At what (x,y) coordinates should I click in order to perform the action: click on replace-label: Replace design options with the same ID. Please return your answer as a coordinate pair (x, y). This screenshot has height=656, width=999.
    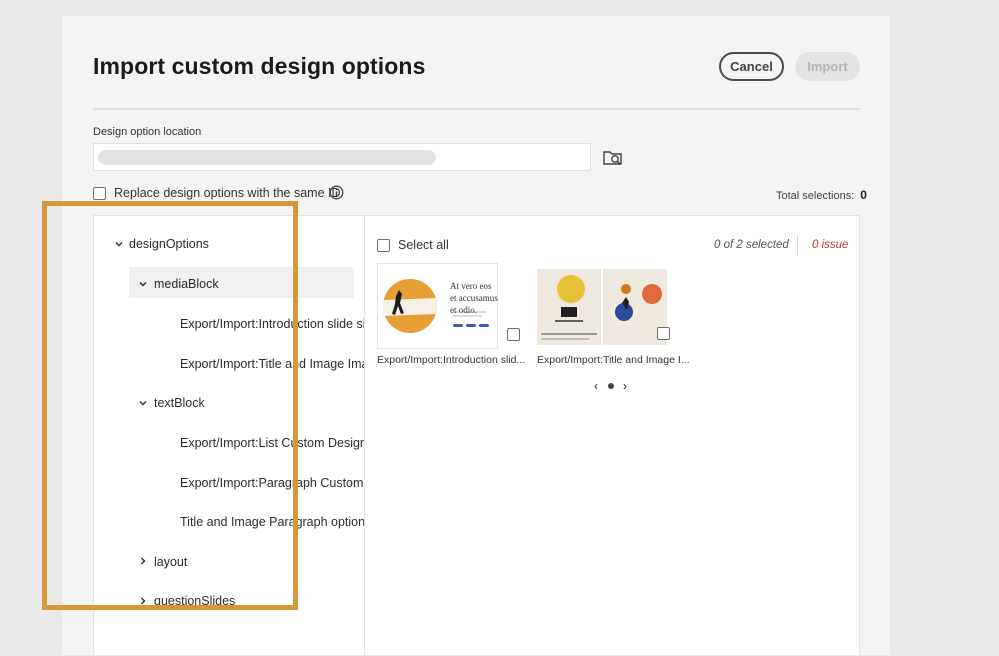
    Looking at the image, I should click on (227, 193).